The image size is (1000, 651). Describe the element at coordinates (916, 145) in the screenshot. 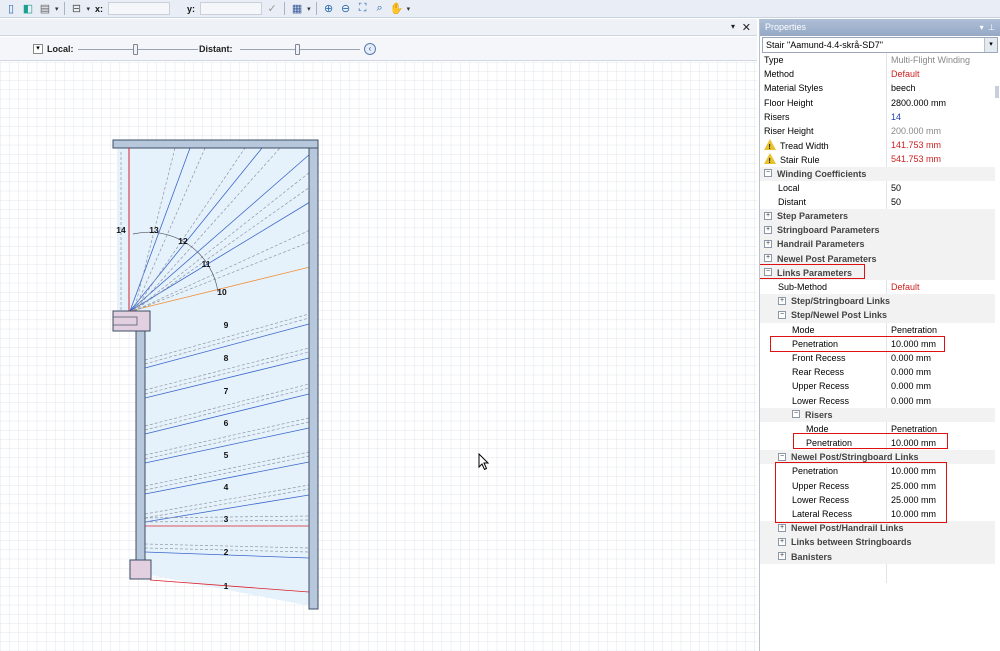

I see `property-value: 141.753 mm` at that location.